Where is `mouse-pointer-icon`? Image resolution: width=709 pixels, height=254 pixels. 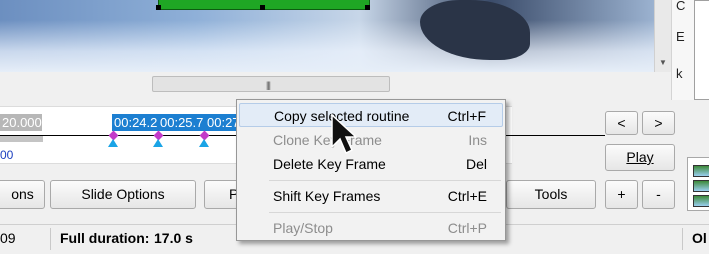
mouse-pointer-icon is located at coordinates (343, 134).